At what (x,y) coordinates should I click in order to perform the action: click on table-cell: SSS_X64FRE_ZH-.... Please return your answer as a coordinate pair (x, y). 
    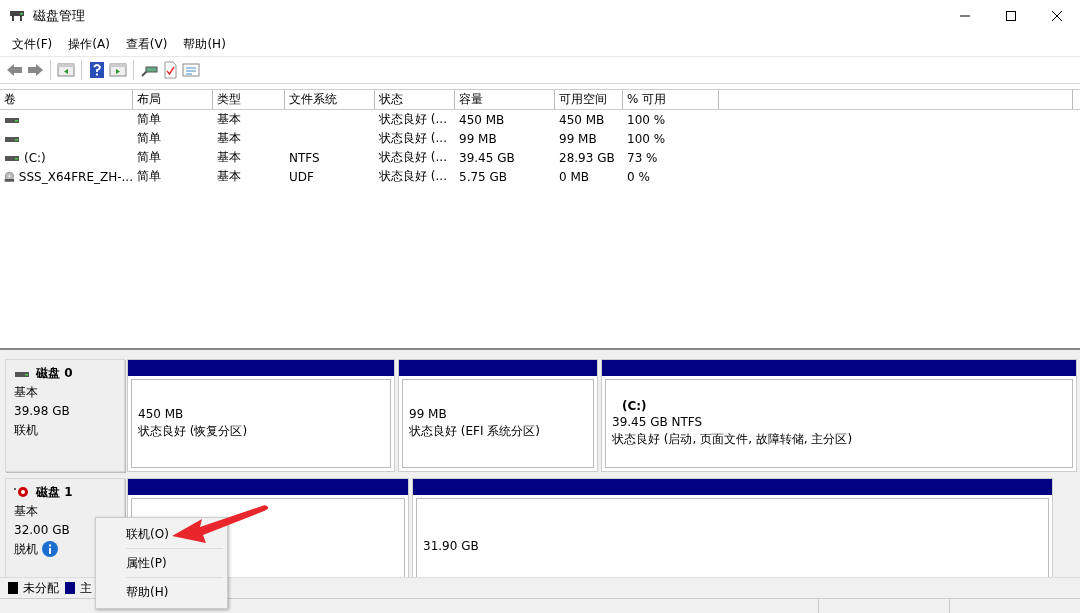
    Looking at the image, I should click on (75, 176).